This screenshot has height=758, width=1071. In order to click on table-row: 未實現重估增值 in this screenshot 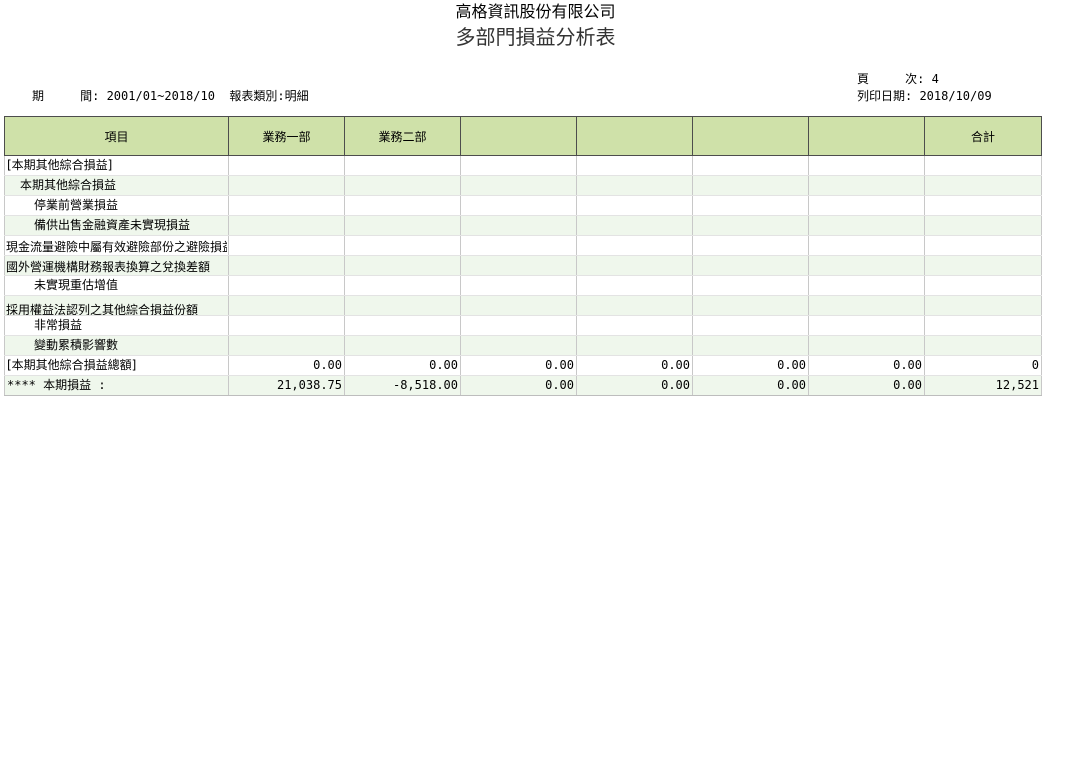, I will do `click(523, 285)`.